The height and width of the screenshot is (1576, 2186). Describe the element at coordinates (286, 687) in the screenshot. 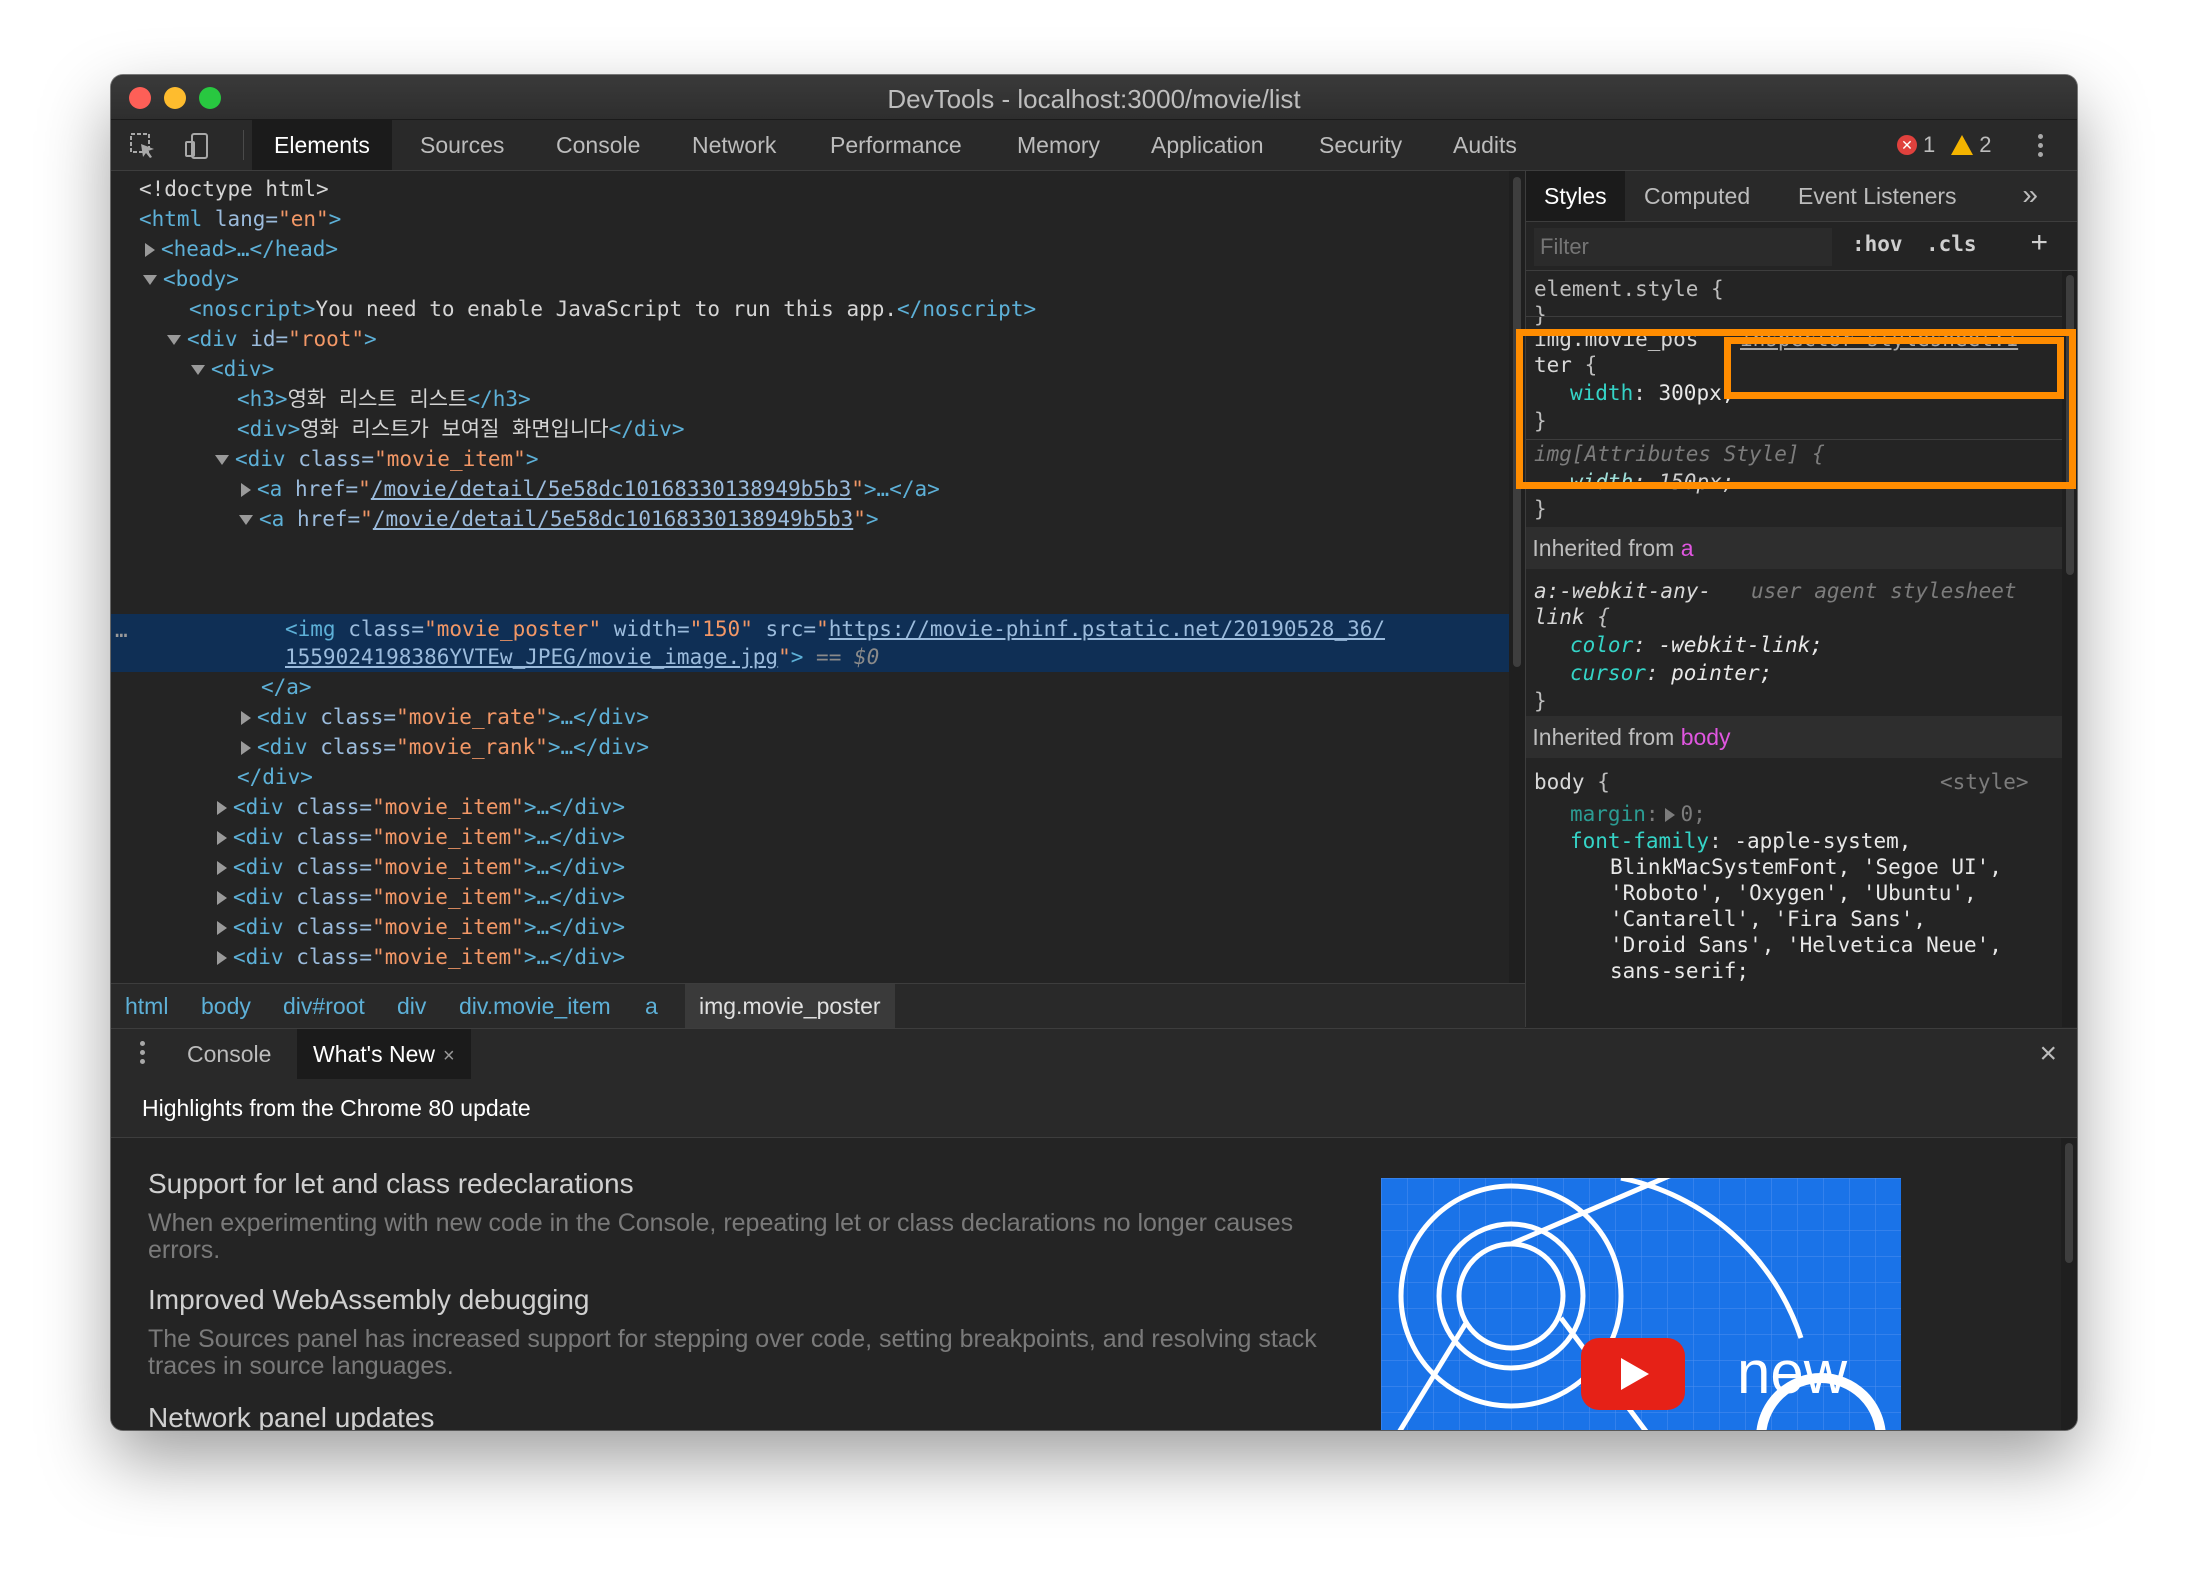

I see `tree-a-close: </a>` at that location.